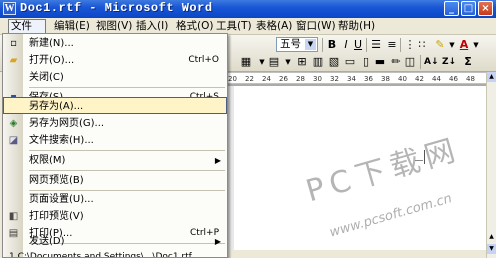 This screenshot has width=496, height=258. What do you see at coordinates (194, 27) in the screenshot?
I see `menu-format: 格式(O)` at bounding box center [194, 27].